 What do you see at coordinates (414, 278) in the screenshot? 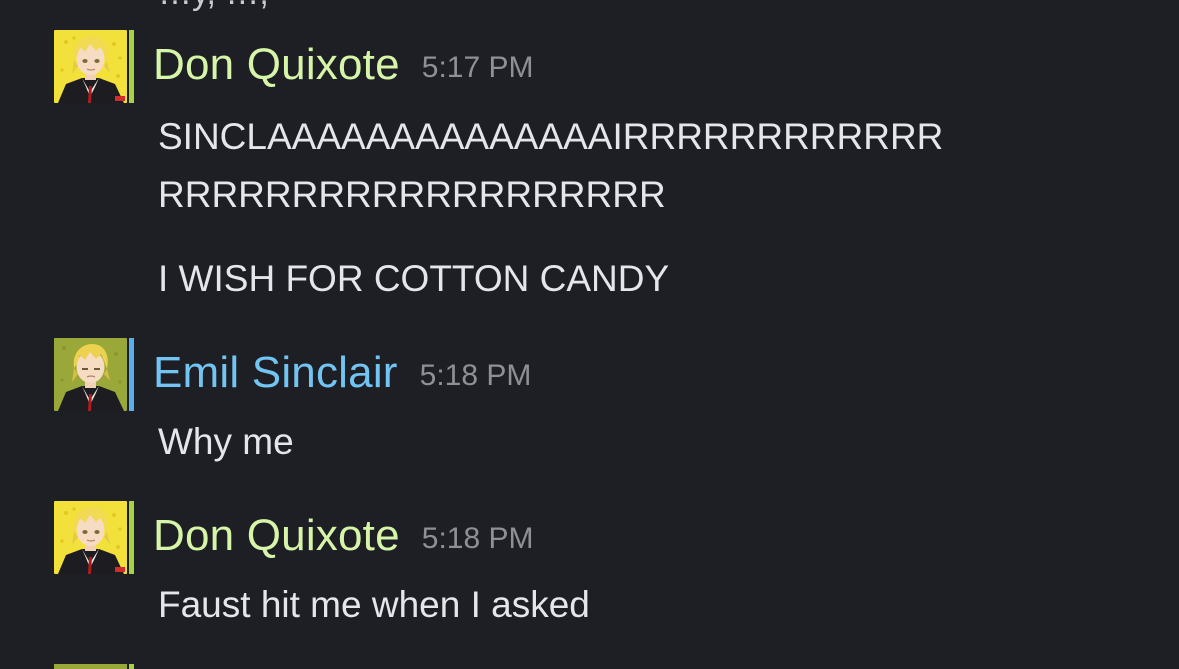
I see `message-line: I WISH FOR COTTON CANDY` at bounding box center [414, 278].